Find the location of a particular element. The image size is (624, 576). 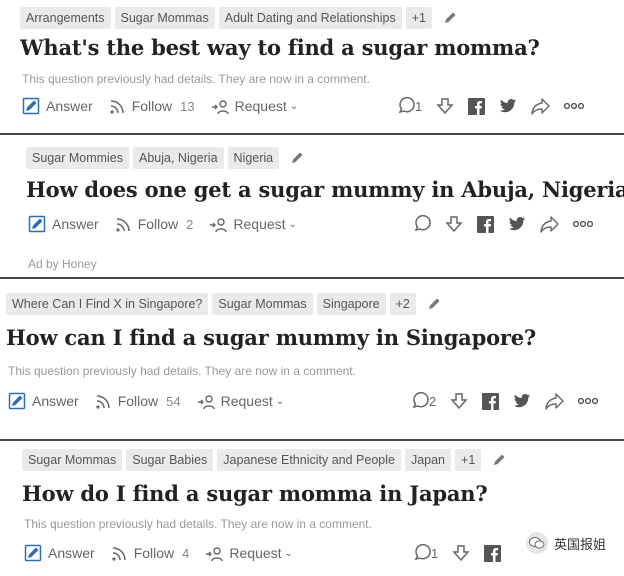

watermark: 英国报姐 is located at coordinates (565, 543).